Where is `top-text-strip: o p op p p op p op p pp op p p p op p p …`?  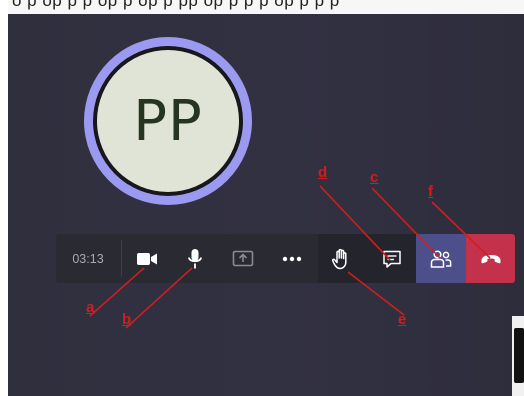 top-text-strip: o p op p p op p op p pp op p p p op p p … is located at coordinates (262, 7).